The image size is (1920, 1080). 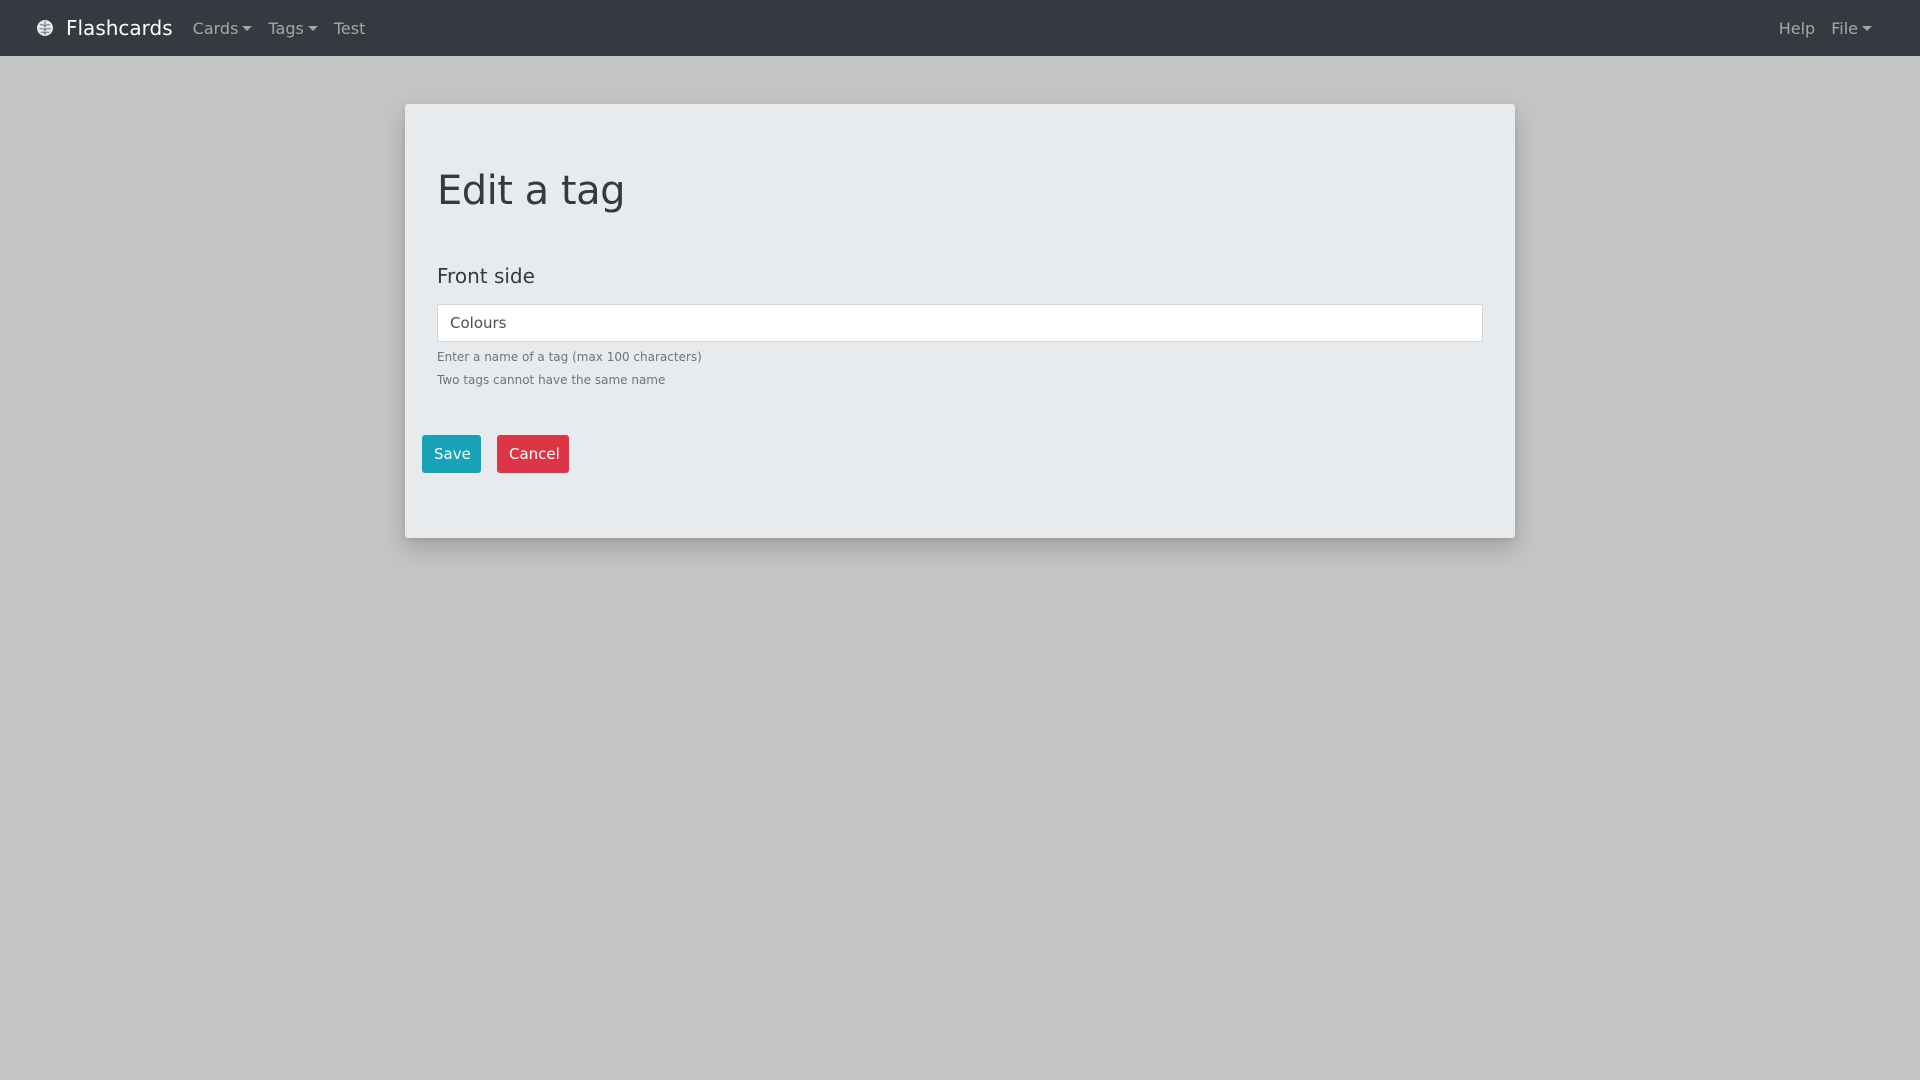 What do you see at coordinates (531, 191) in the screenshot?
I see `page-title: Edit a tag` at bounding box center [531, 191].